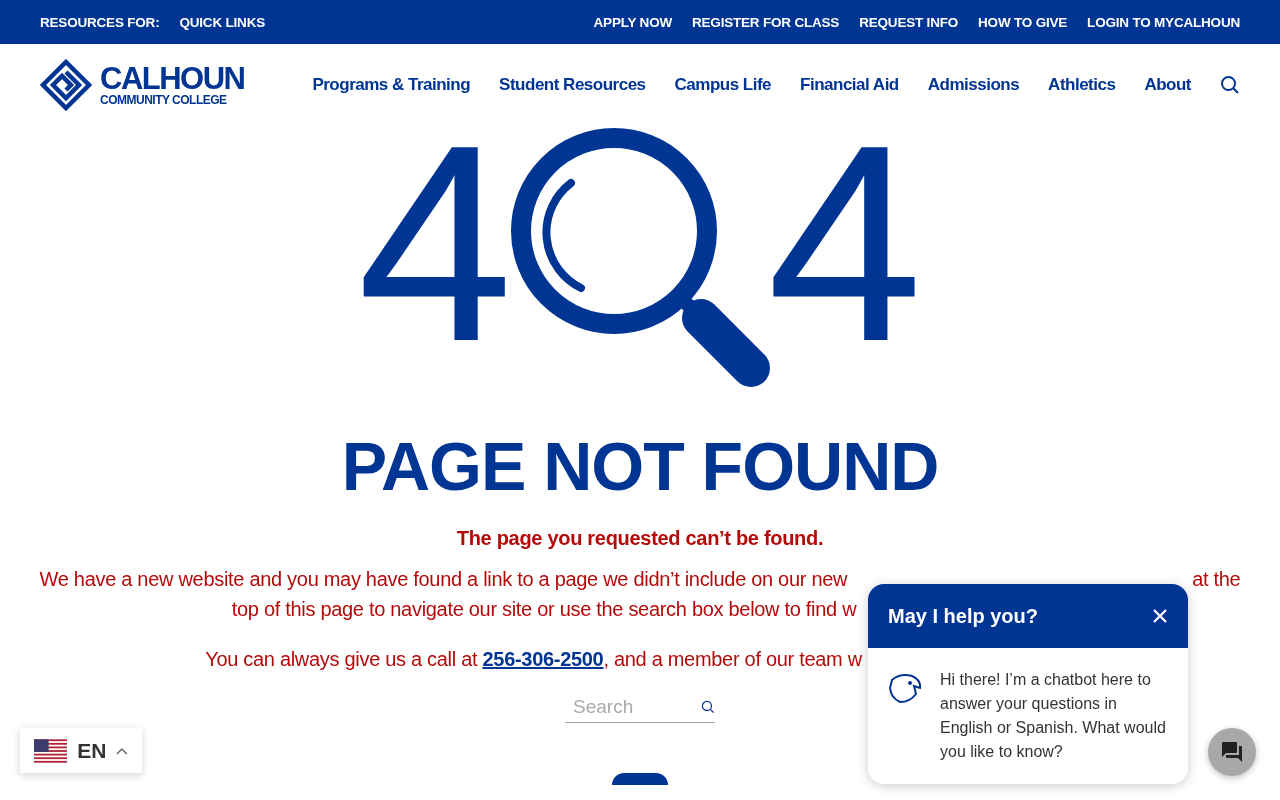 The image size is (1280, 800). Describe the element at coordinates (1053, 716) in the screenshot. I see `chat-message: Hi there! I’m a chatbot here to answer your questions in English or Spanish. What would you like to know?` at that location.